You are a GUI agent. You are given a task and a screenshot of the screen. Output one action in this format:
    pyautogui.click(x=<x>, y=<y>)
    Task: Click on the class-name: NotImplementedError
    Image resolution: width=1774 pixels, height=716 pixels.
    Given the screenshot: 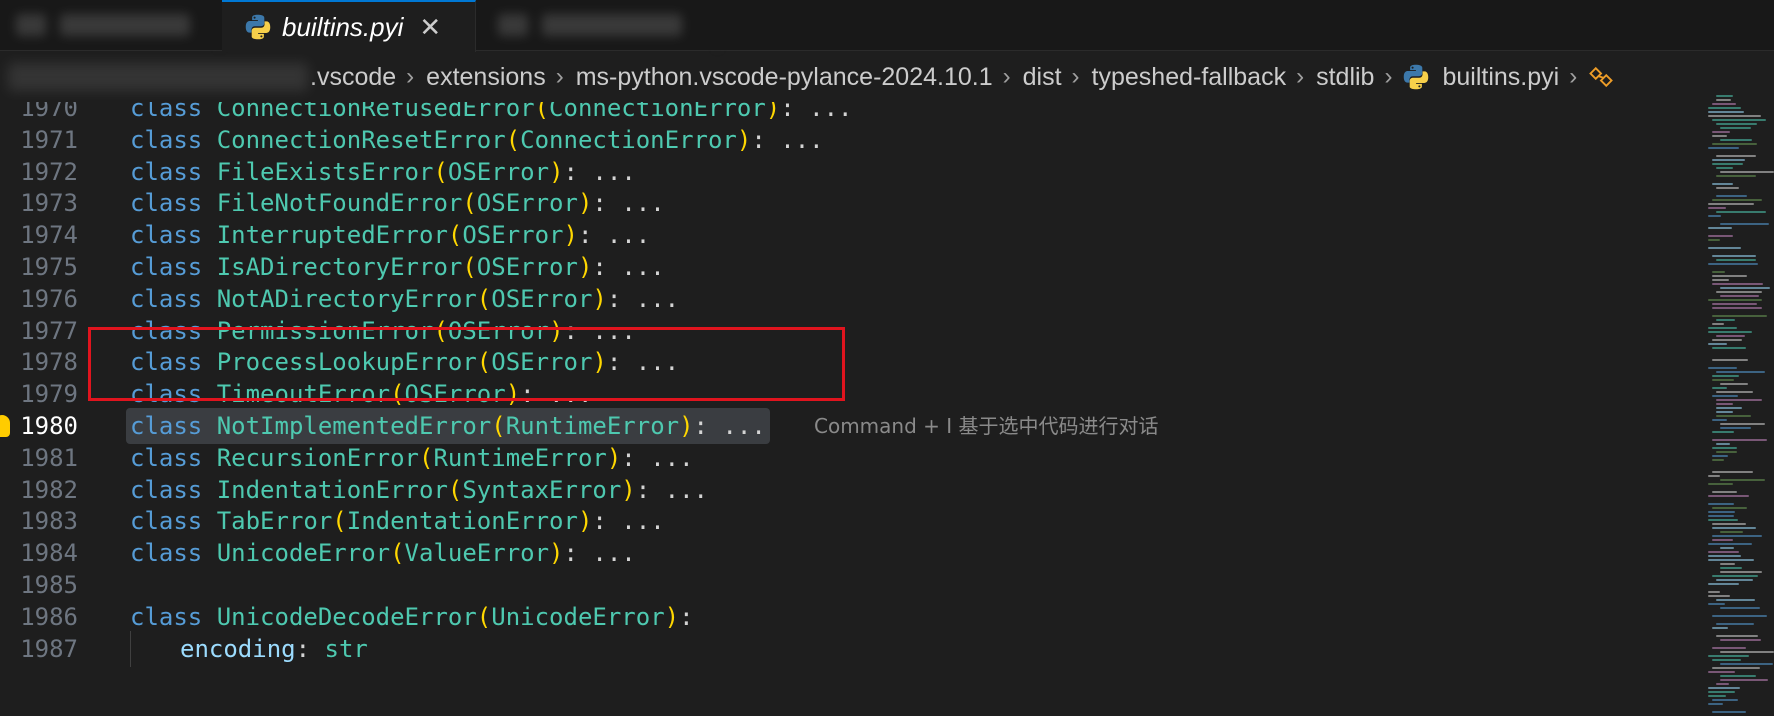 What is the action you would take?
    pyautogui.click(x=354, y=426)
    